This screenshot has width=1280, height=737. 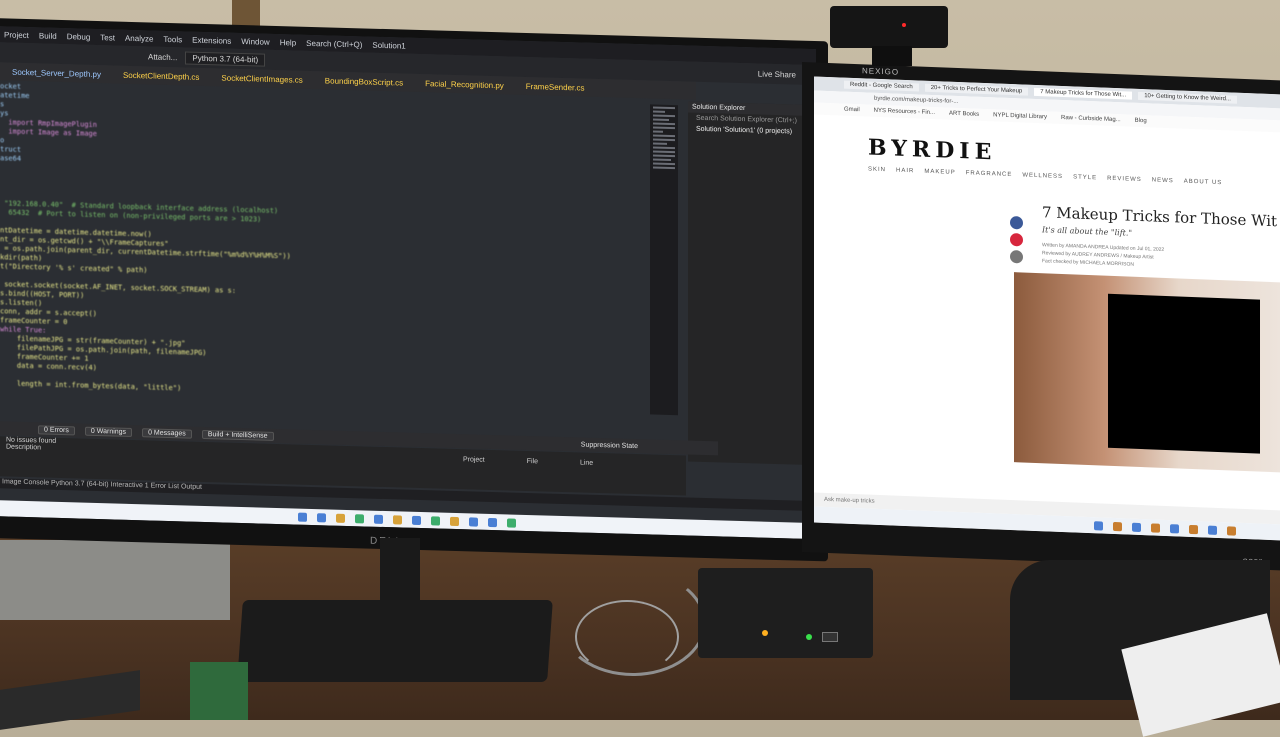 I want to click on ide-menu-item-6: Extensions, so click(x=211, y=40).